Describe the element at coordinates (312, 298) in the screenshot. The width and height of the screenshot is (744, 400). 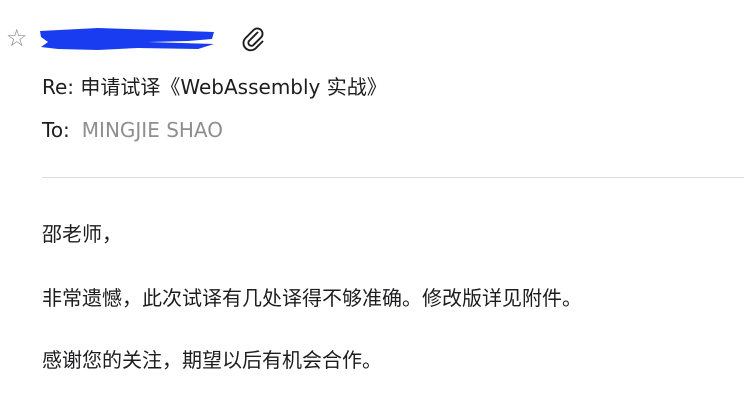
I see `body-paragraph-1: 非常遗憾，此次试译有几处译得不够准确。修改版详见附件。` at that location.